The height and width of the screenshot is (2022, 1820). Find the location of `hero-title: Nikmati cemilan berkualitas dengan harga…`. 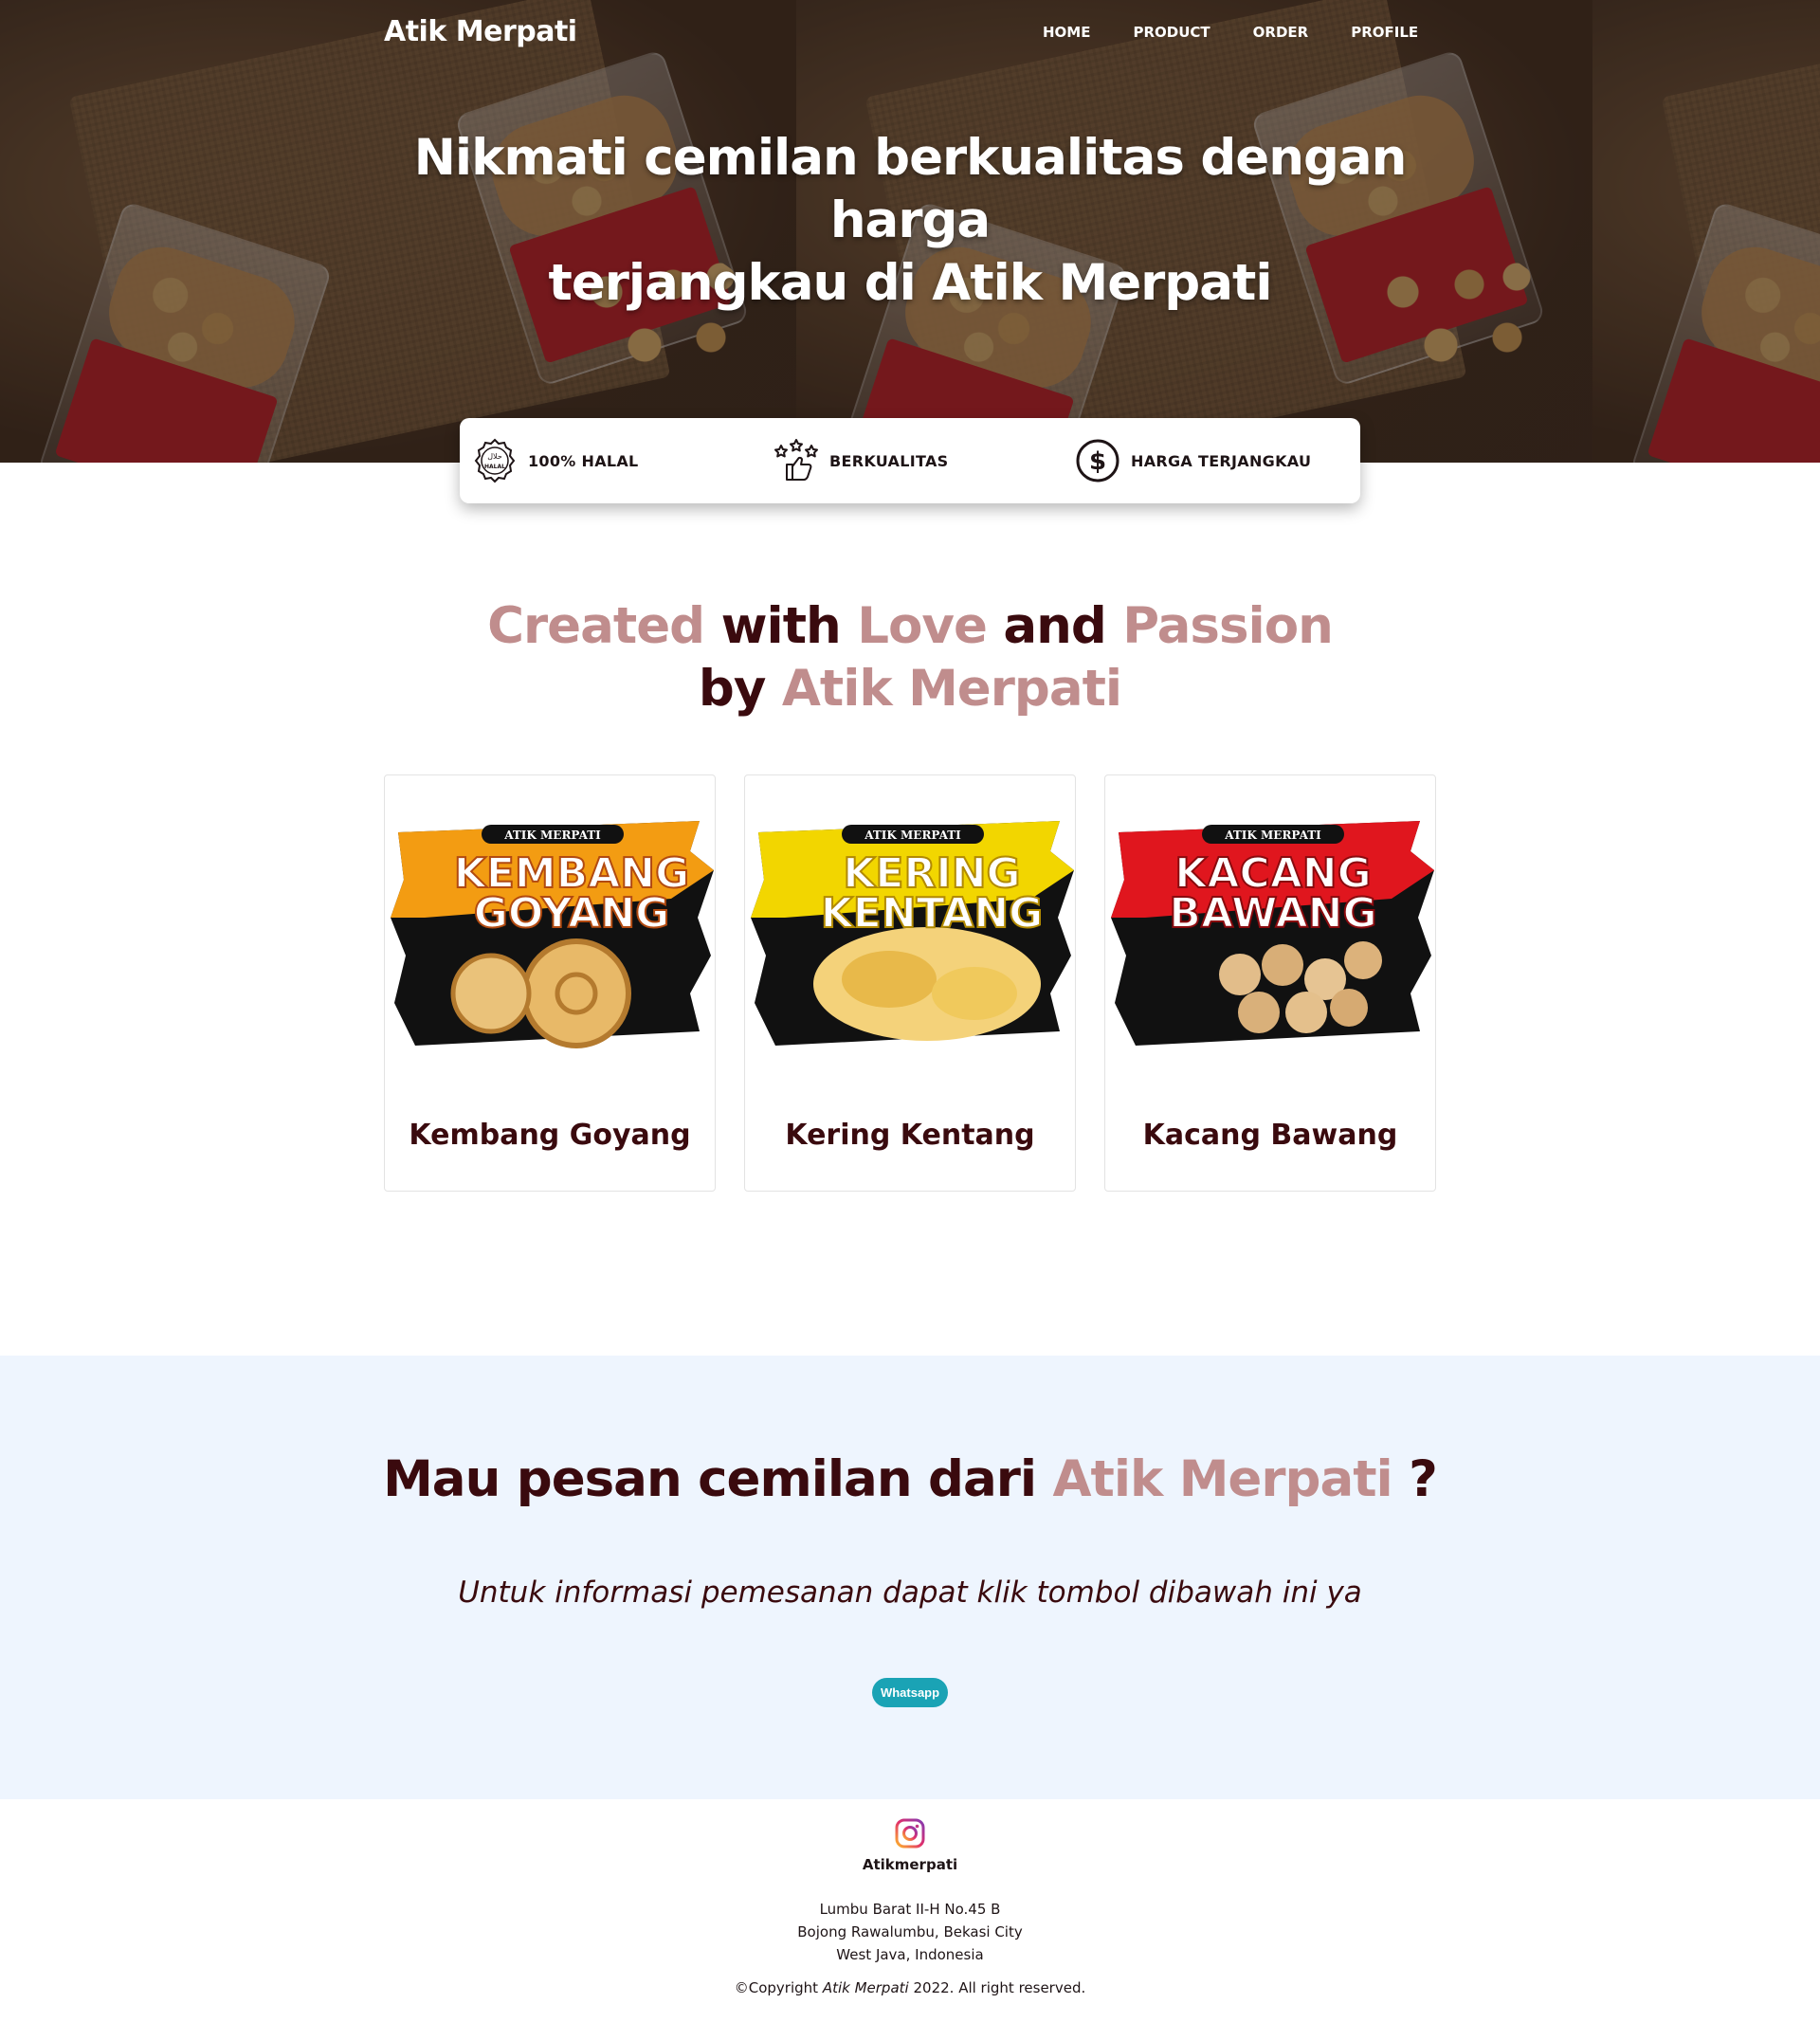

hero-title: Nikmati cemilan berkualitas dengan harga… is located at coordinates (910, 221).